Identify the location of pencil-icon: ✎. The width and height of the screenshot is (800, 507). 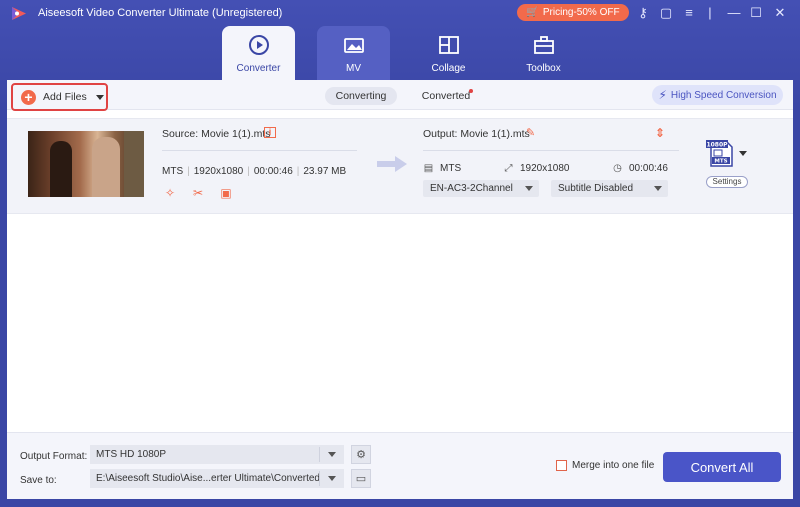
(530, 132).